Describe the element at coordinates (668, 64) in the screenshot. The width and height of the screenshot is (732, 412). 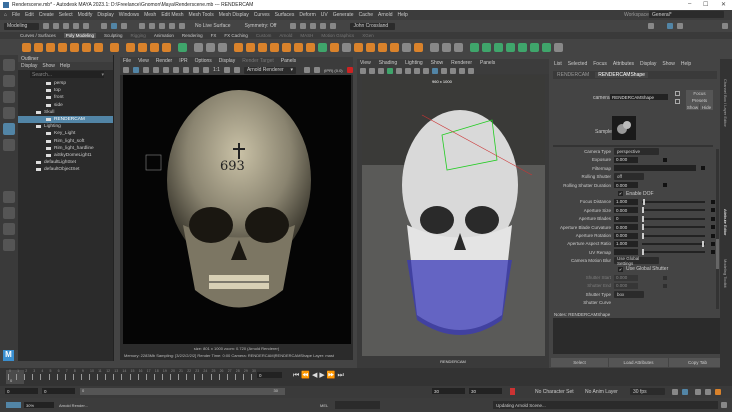
I see `ae-menu-show: Show` at that location.